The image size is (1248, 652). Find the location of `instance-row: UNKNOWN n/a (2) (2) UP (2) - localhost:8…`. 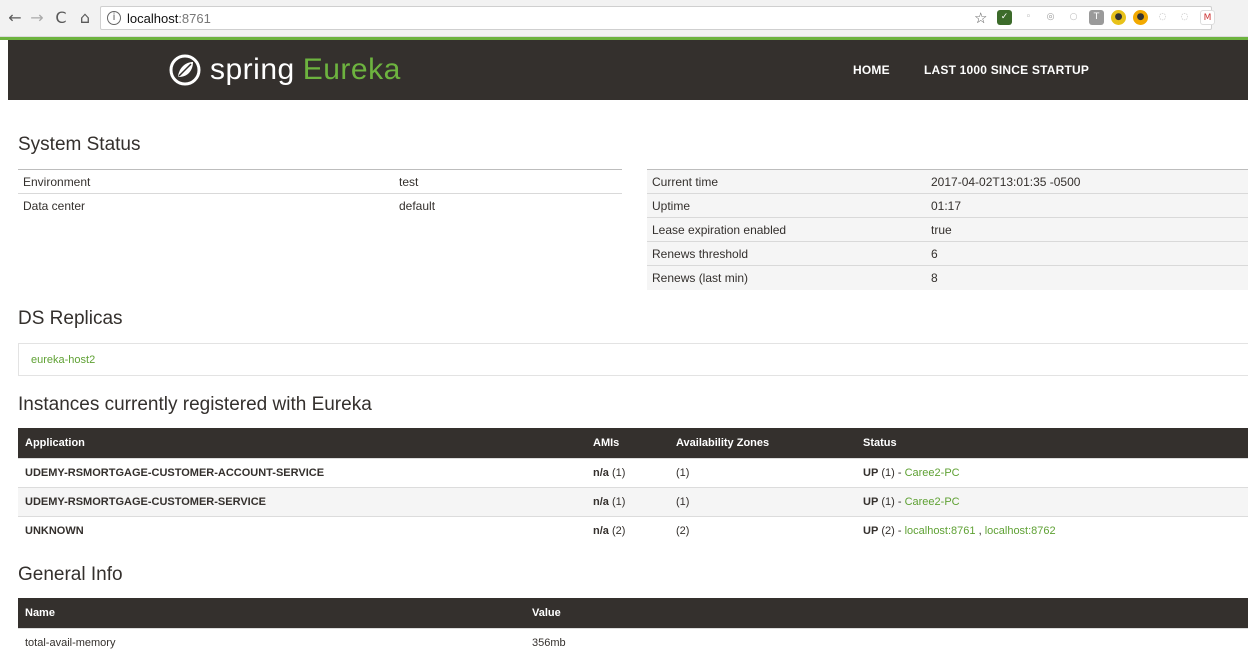

instance-row: UNKNOWN n/a (2) (2) UP (2) - localhost:8… is located at coordinates (633, 530).